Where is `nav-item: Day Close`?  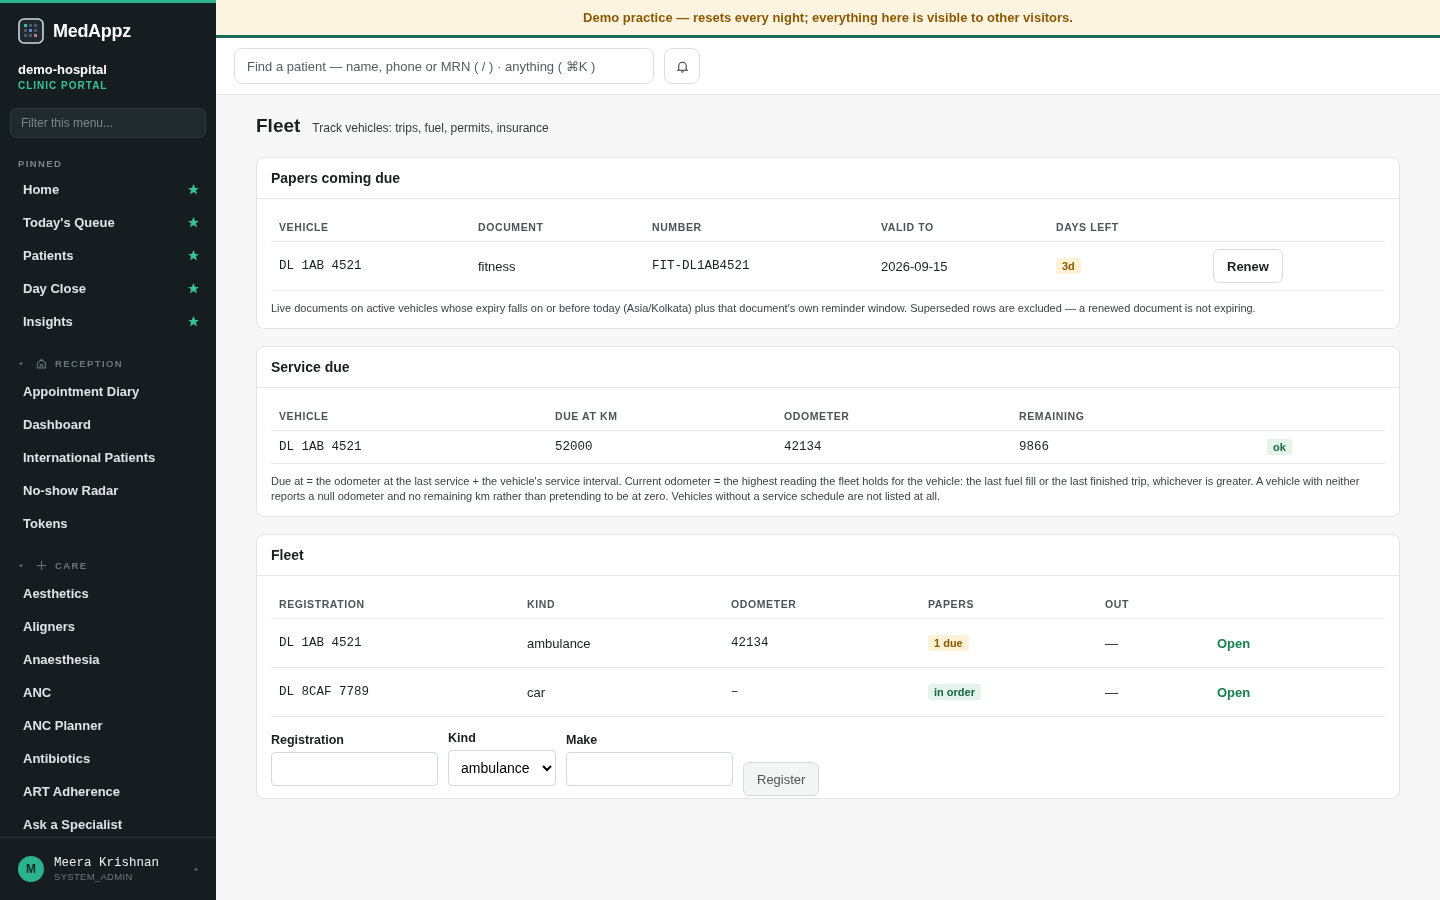 nav-item: Day Close is located at coordinates (108, 288).